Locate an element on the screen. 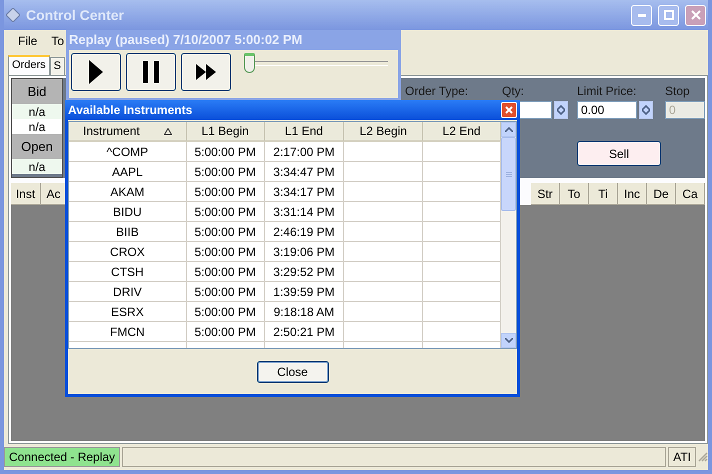 The height and width of the screenshot is (474, 712). close-button is located at coordinates (695, 15).